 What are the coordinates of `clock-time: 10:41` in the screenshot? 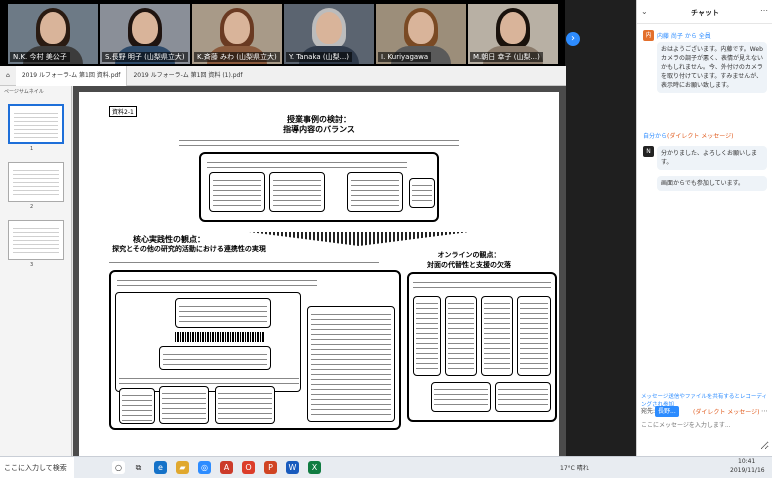 It's located at (746, 461).